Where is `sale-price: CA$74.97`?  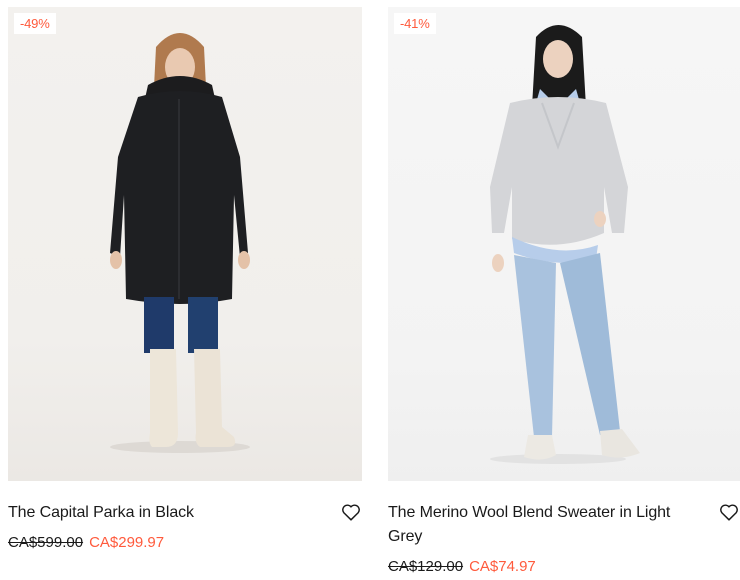
sale-price: CA$74.97 is located at coordinates (502, 566).